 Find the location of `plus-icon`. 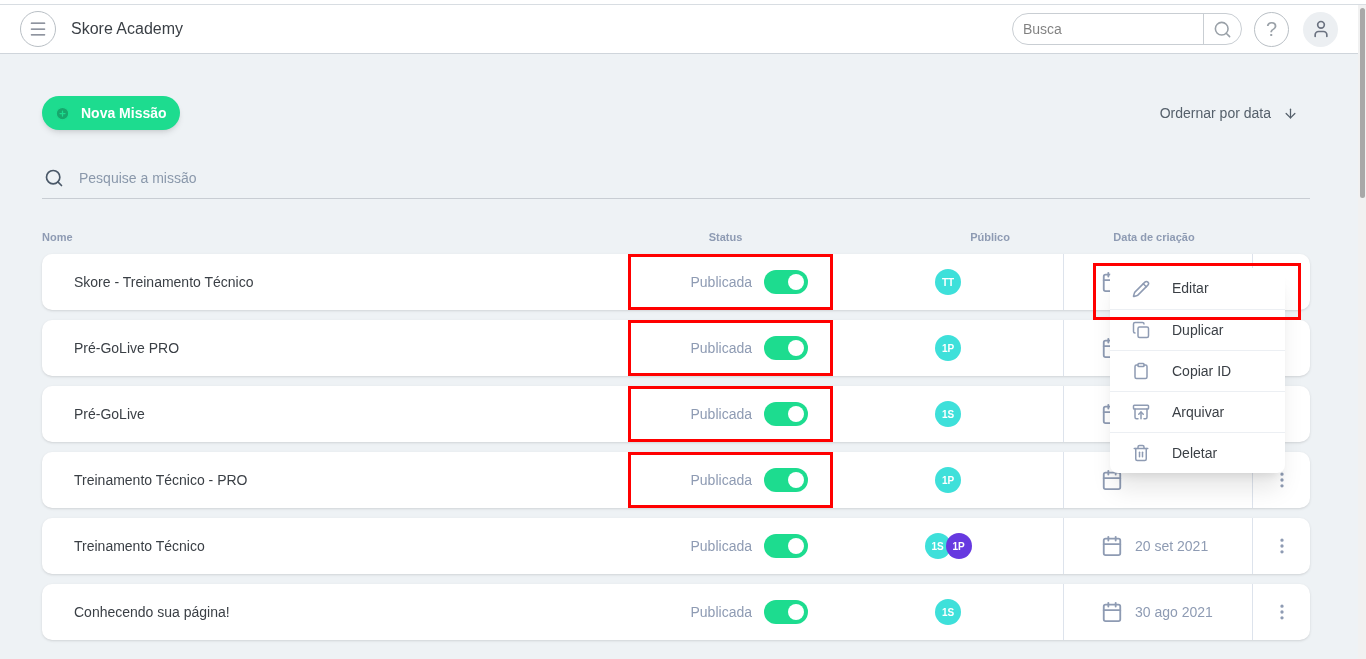

plus-icon is located at coordinates (62, 113).